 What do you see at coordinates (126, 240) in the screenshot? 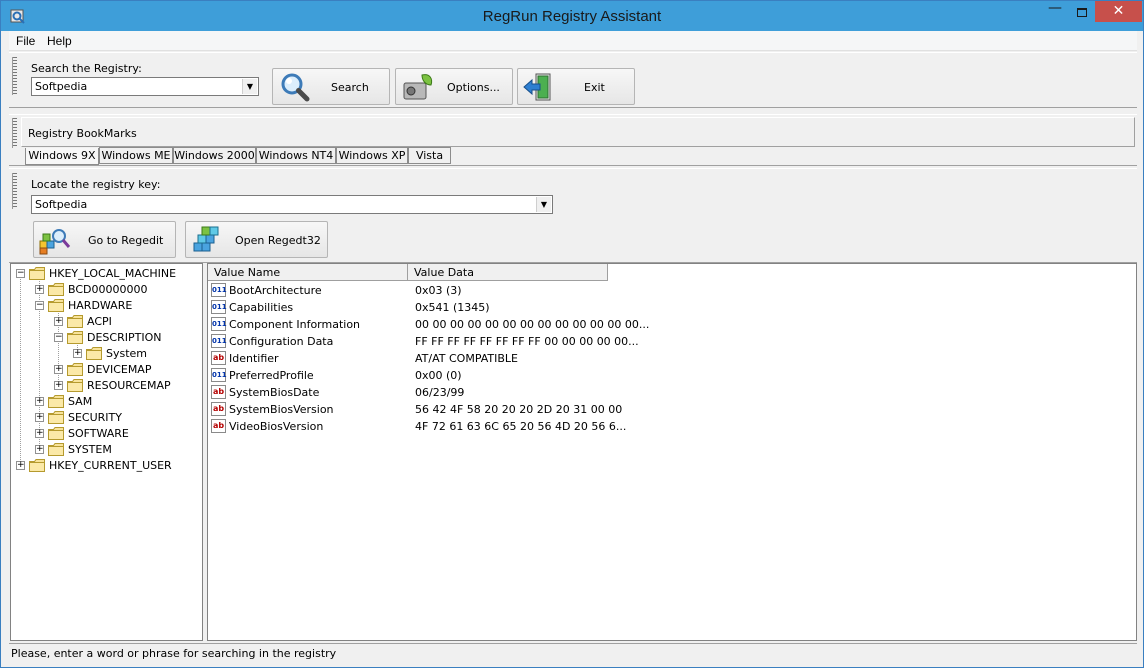
I see `go-to-regedit-label: Go to Regedit` at bounding box center [126, 240].